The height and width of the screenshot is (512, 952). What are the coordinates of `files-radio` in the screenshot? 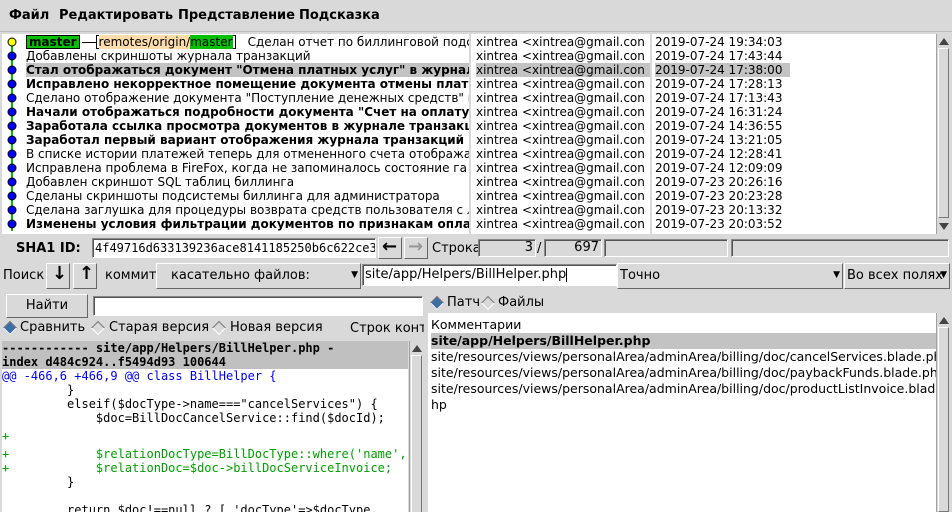 It's located at (488, 303).